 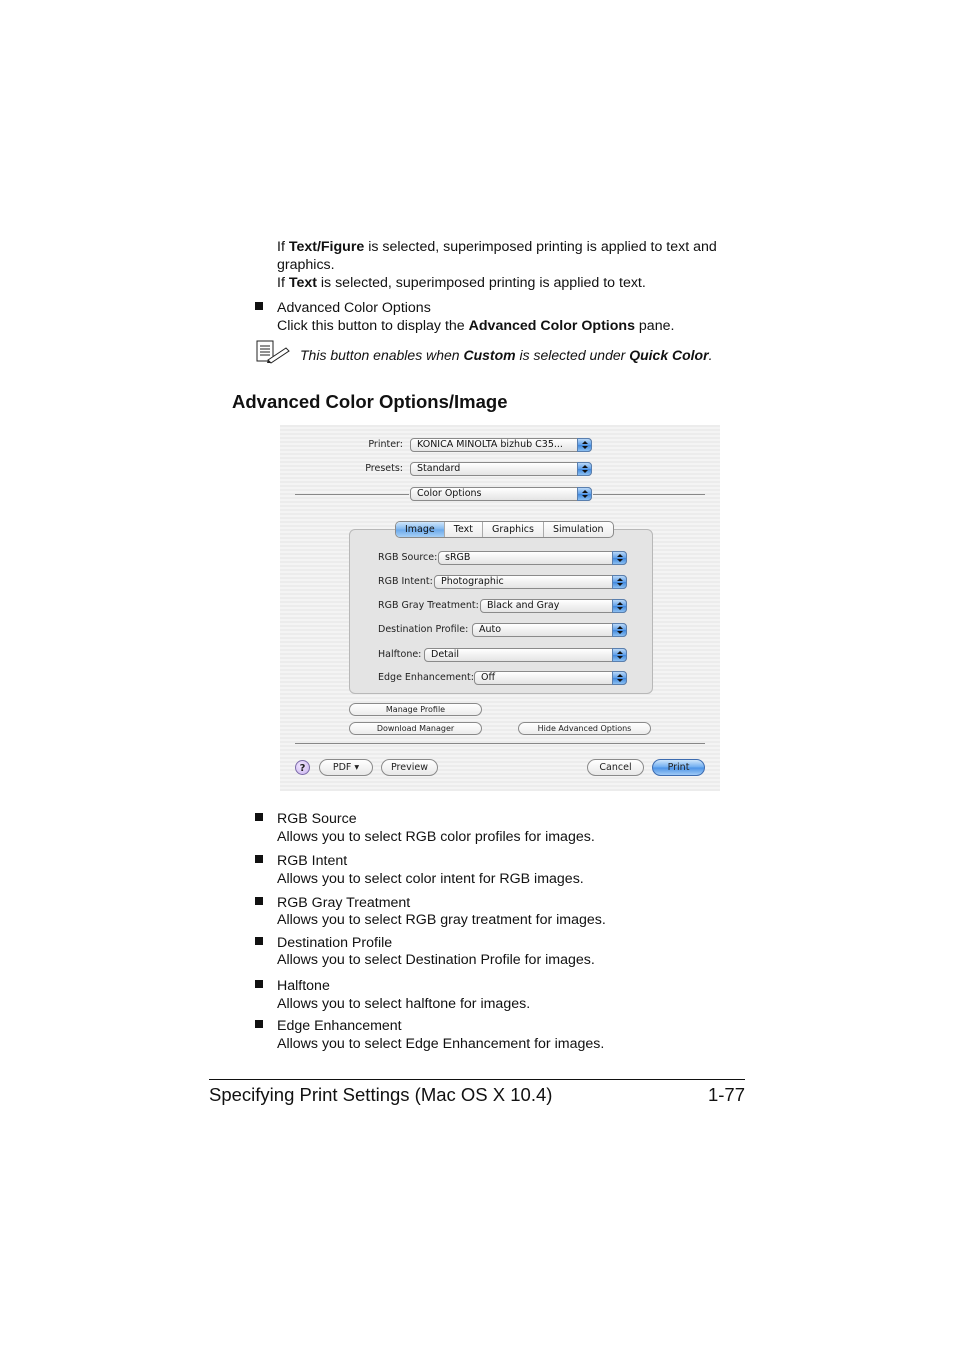 What do you see at coordinates (409, 767) in the screenshot?
I see `preview-button: Preview` at bounding box center [409, 767].